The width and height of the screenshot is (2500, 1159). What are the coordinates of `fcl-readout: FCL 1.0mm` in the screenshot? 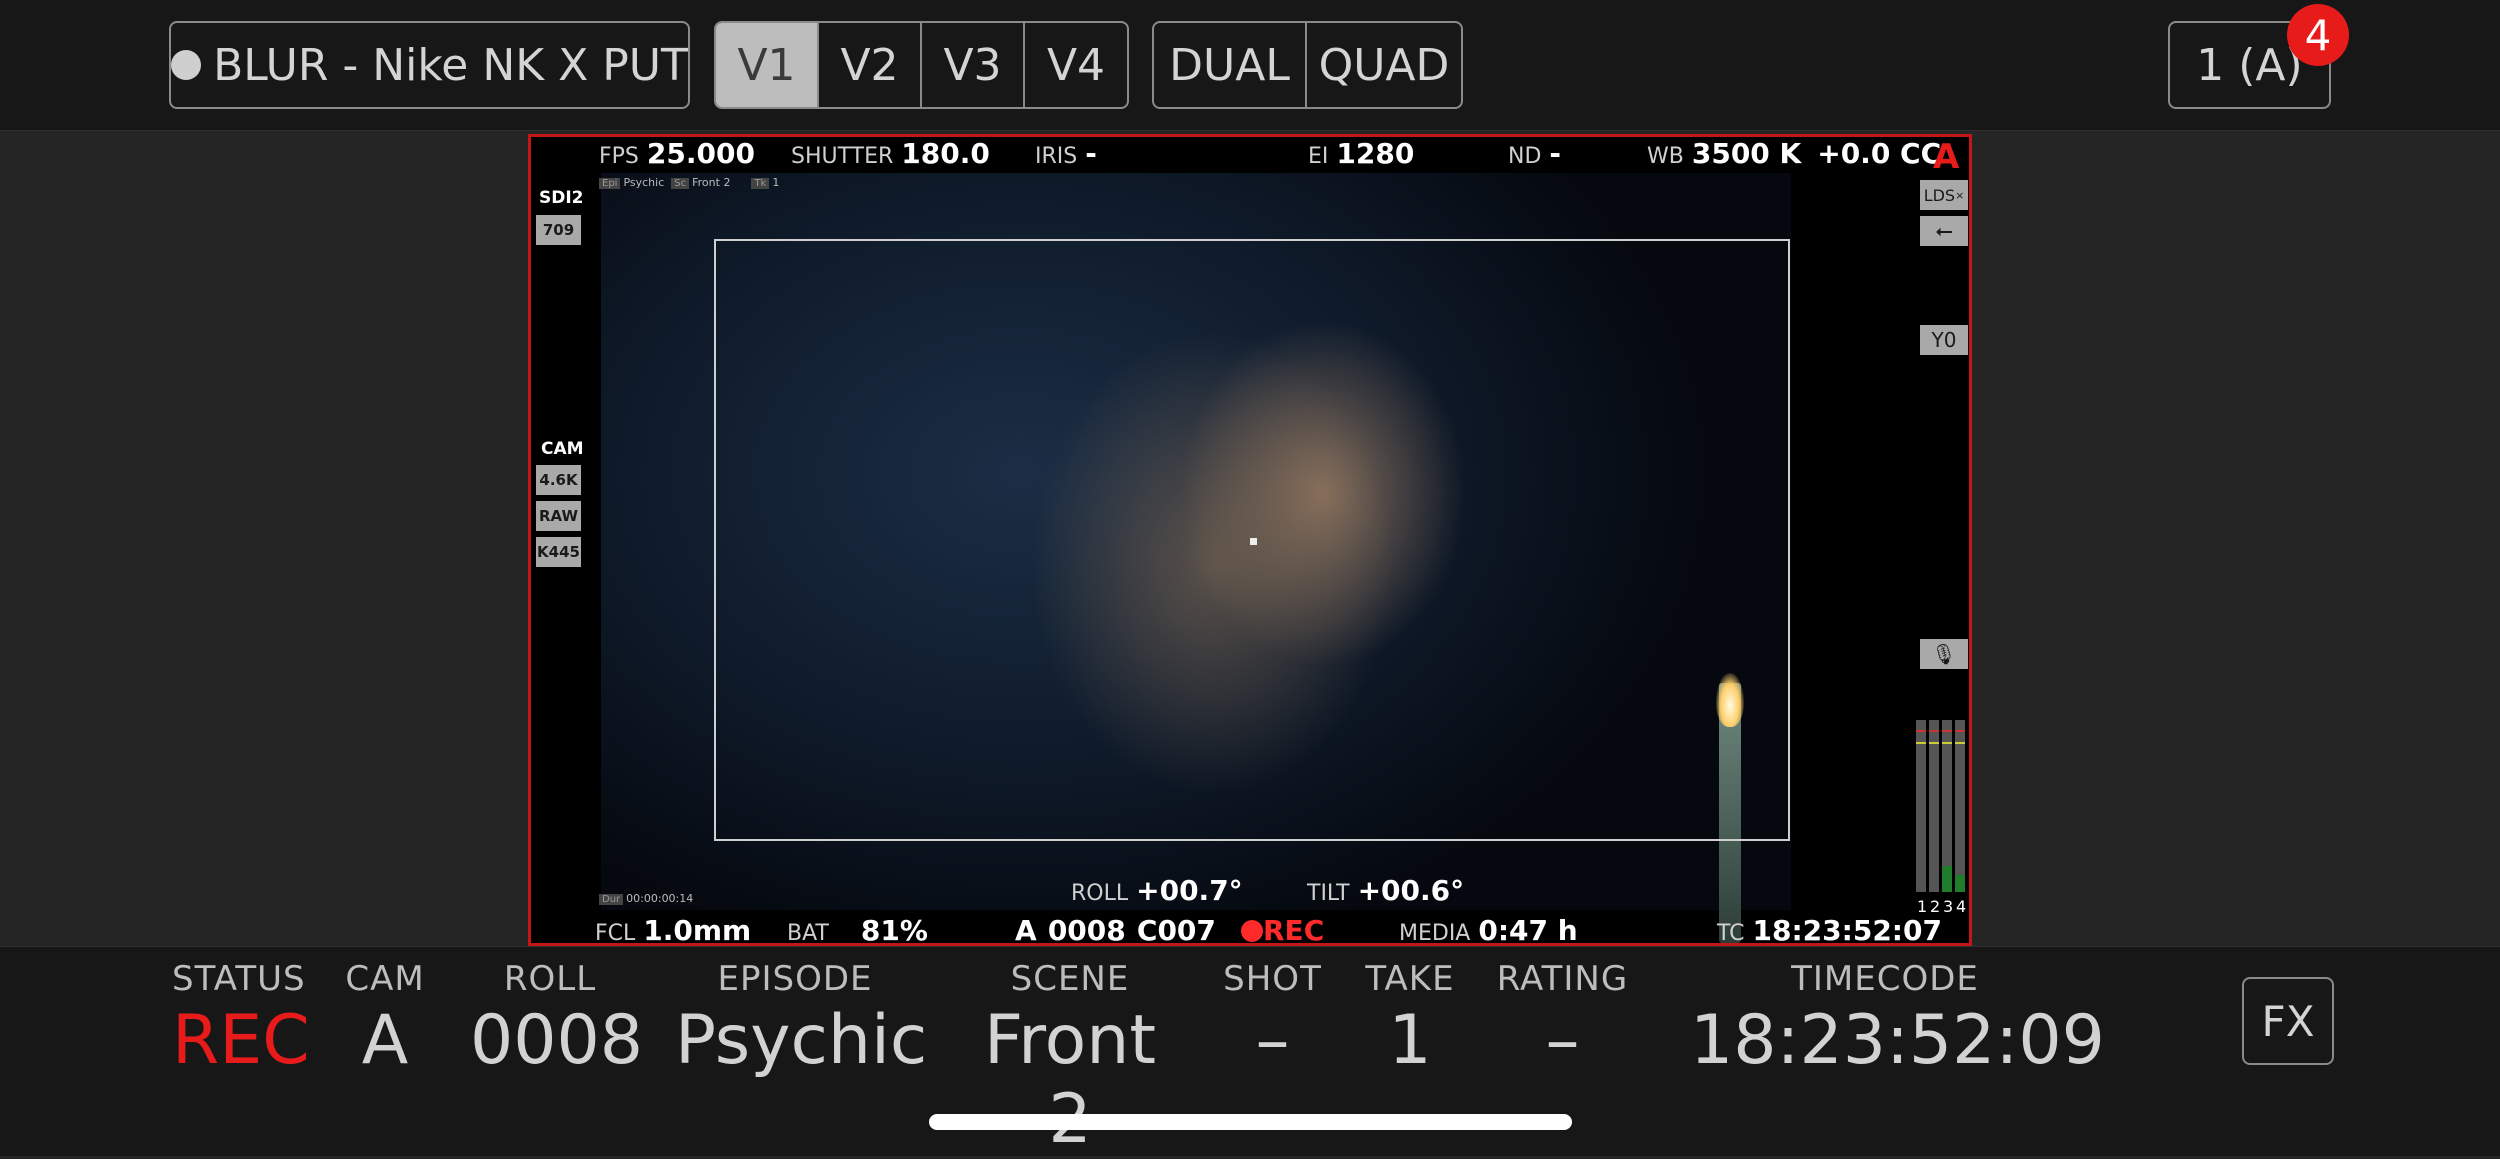 It's located at (673, 930).